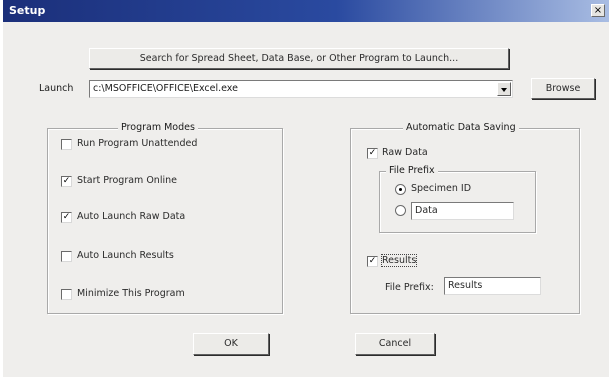 The image size is (611, 377). What do you see at coordinates (412, 170) in the screenshot?
I see `file-prefix-title: File Prefix` at bounding box center [412, 170].